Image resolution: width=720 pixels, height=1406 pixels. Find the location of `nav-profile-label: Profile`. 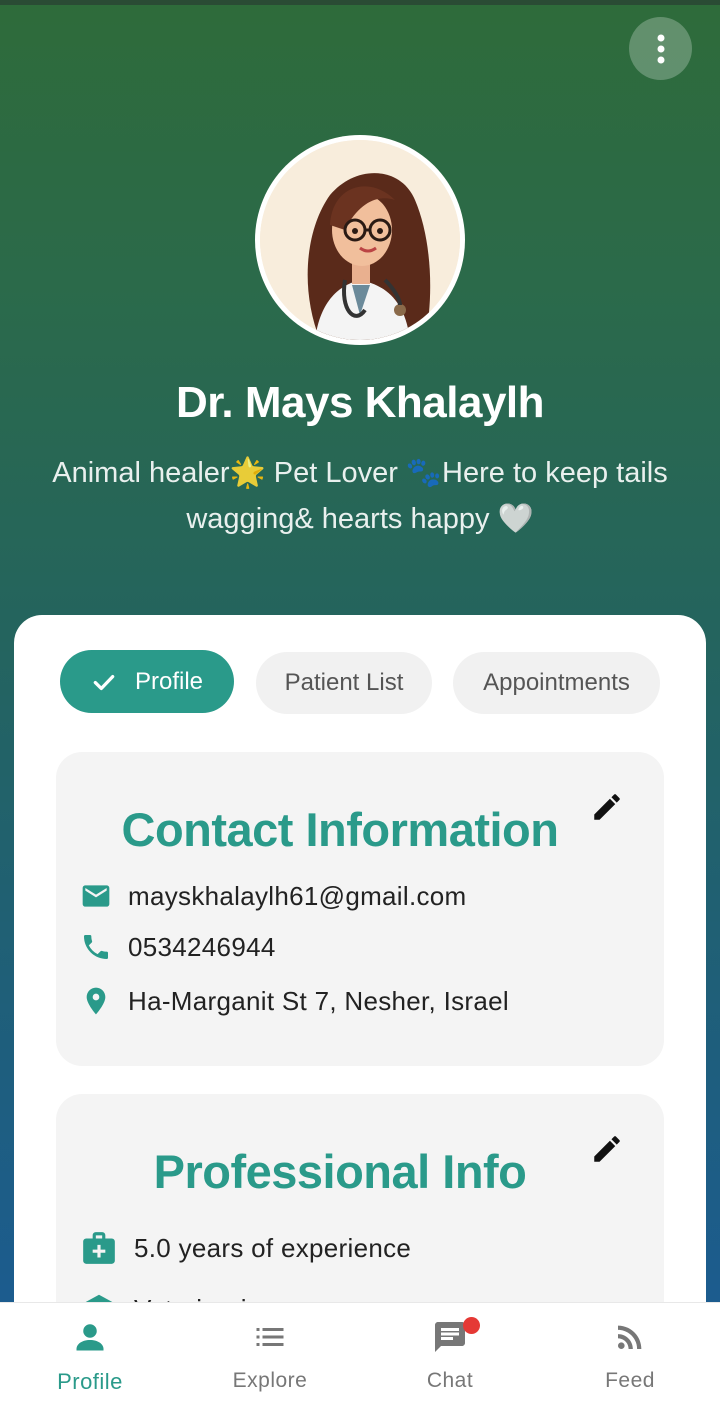

nav-profile-label: Profile is located at coordinates (90, 1381).